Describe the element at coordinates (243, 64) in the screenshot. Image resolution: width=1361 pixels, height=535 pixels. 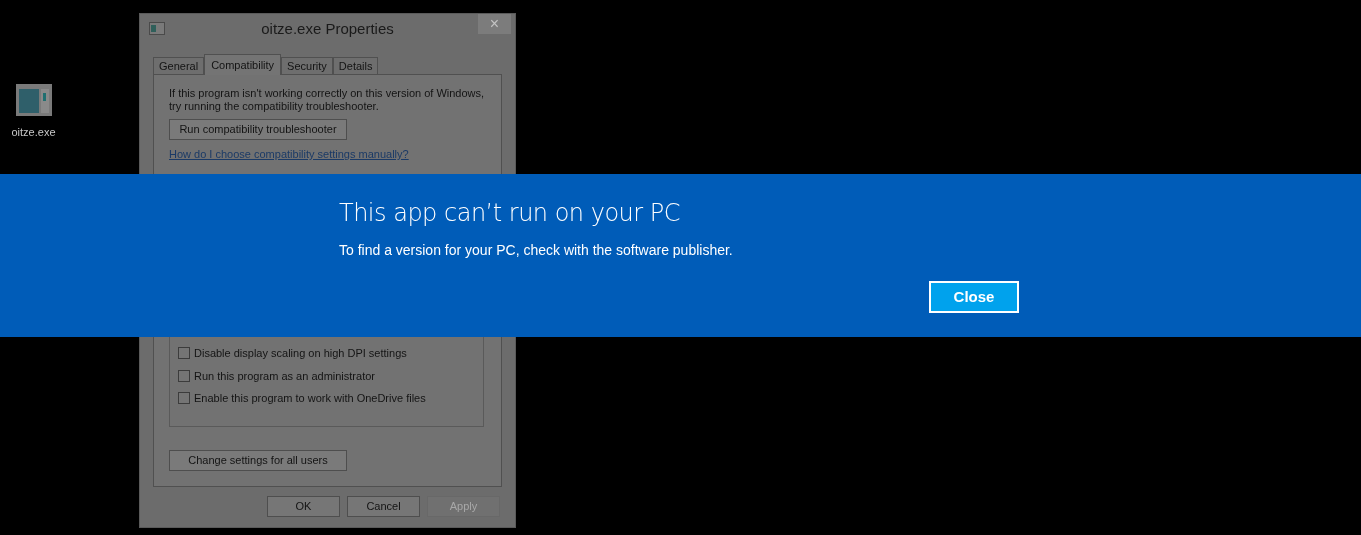
I see `tab: Compatibility` at that location.